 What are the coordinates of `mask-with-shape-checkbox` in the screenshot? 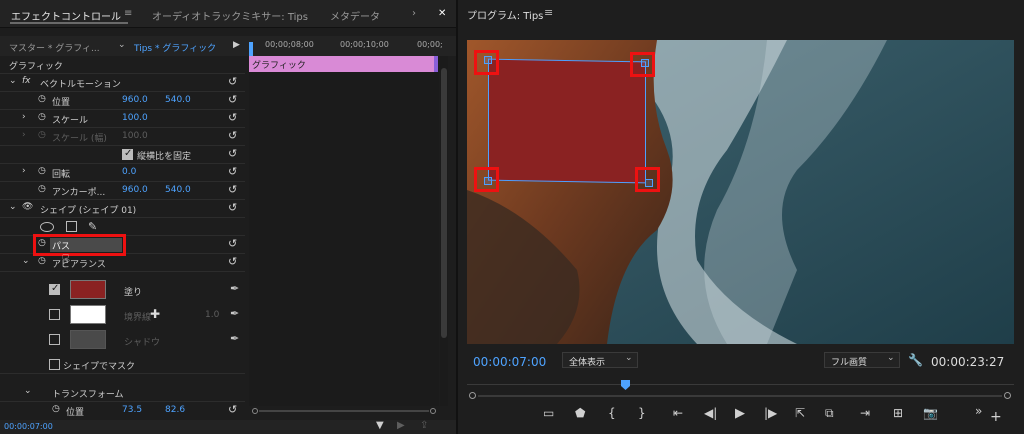 It's located at (54, 364).